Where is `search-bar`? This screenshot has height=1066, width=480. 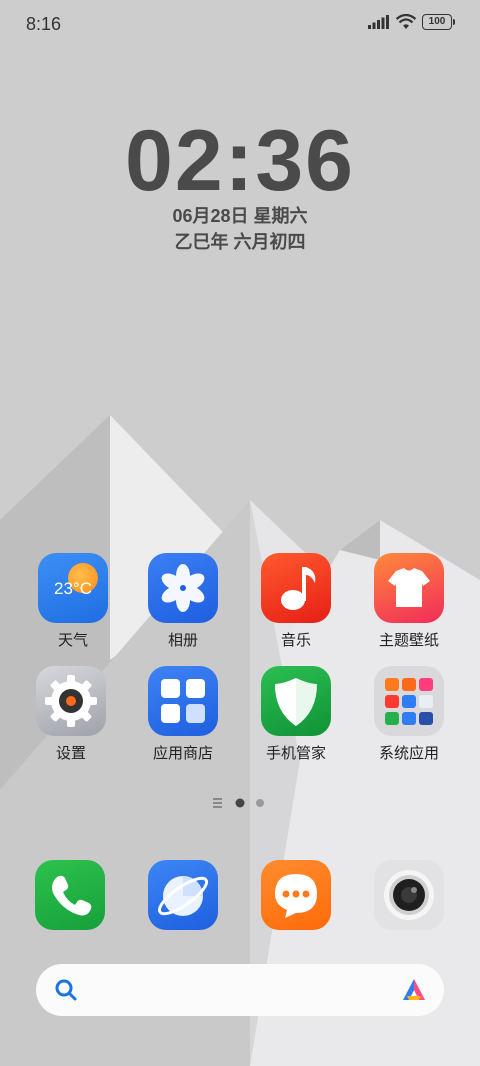 search-bar is located at coordinates (240, 990).